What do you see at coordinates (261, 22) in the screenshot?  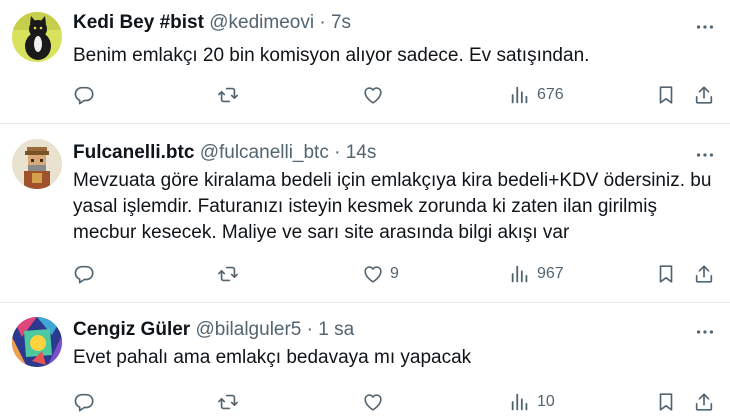 I see `user-handle: @kedimeovi` at bounding box center [261, 22].